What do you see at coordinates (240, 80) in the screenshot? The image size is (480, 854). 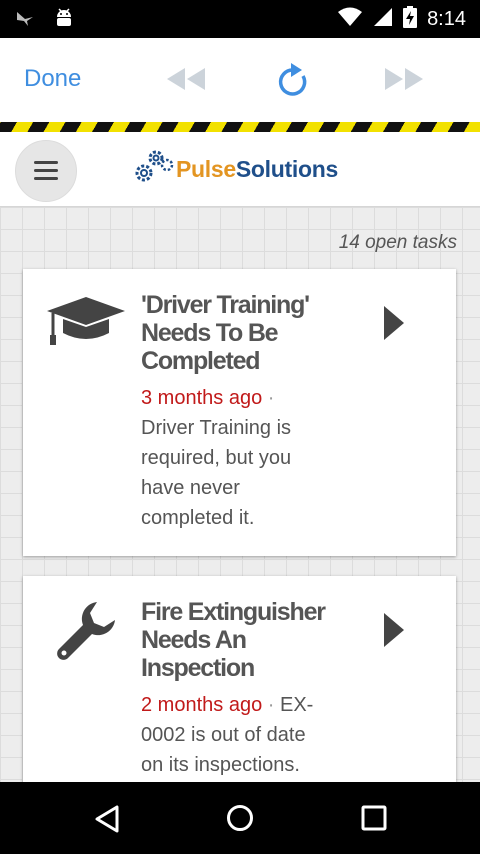 I see `browser-toolbar: Done` at bounding box center [240, 80].